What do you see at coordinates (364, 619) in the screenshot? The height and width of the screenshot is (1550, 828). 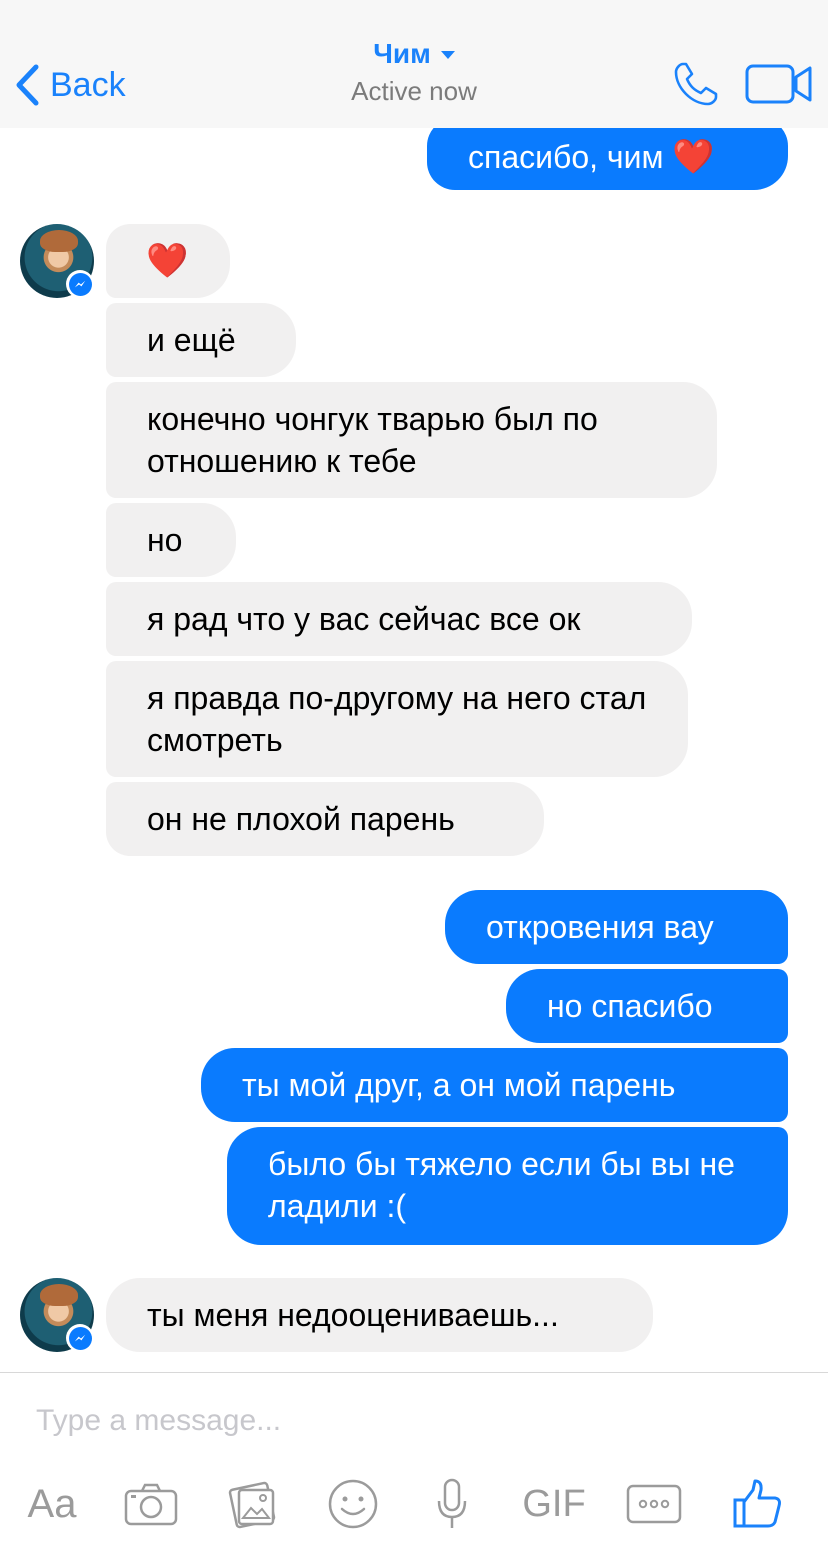 I see `message-text: я рад что у вас сейчас все ок` at bounding box center [364, 619].